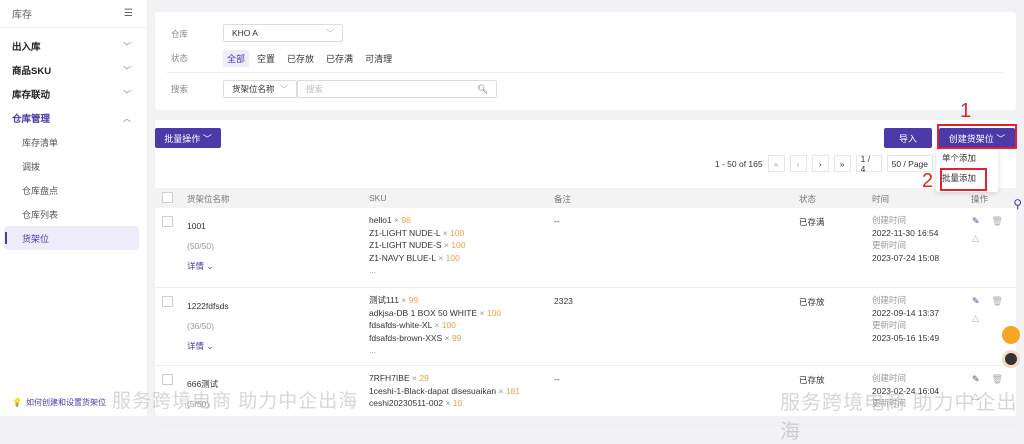 The image size is (1024, 444). What do you see at coordinates (73, 214) in the screenshot?
I see `sidebar-sub-warehouse-list: 仓库列表` at bounding box center [73, 214].